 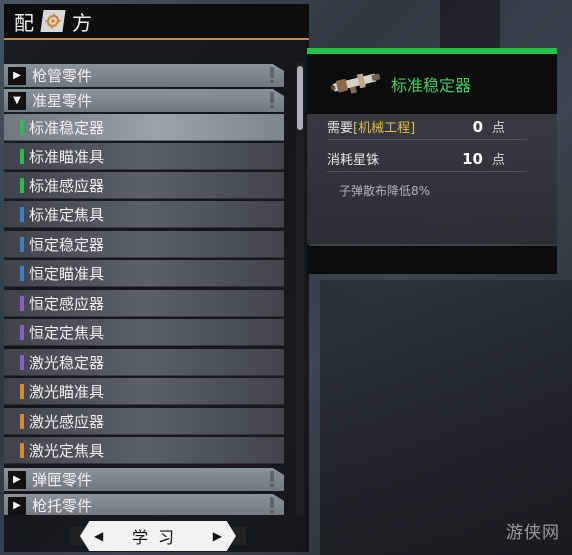 What do you see at coordinates (24, 22) in the screenshot?
I see `panel-title-left: 配` at bounding box center [24, 22].